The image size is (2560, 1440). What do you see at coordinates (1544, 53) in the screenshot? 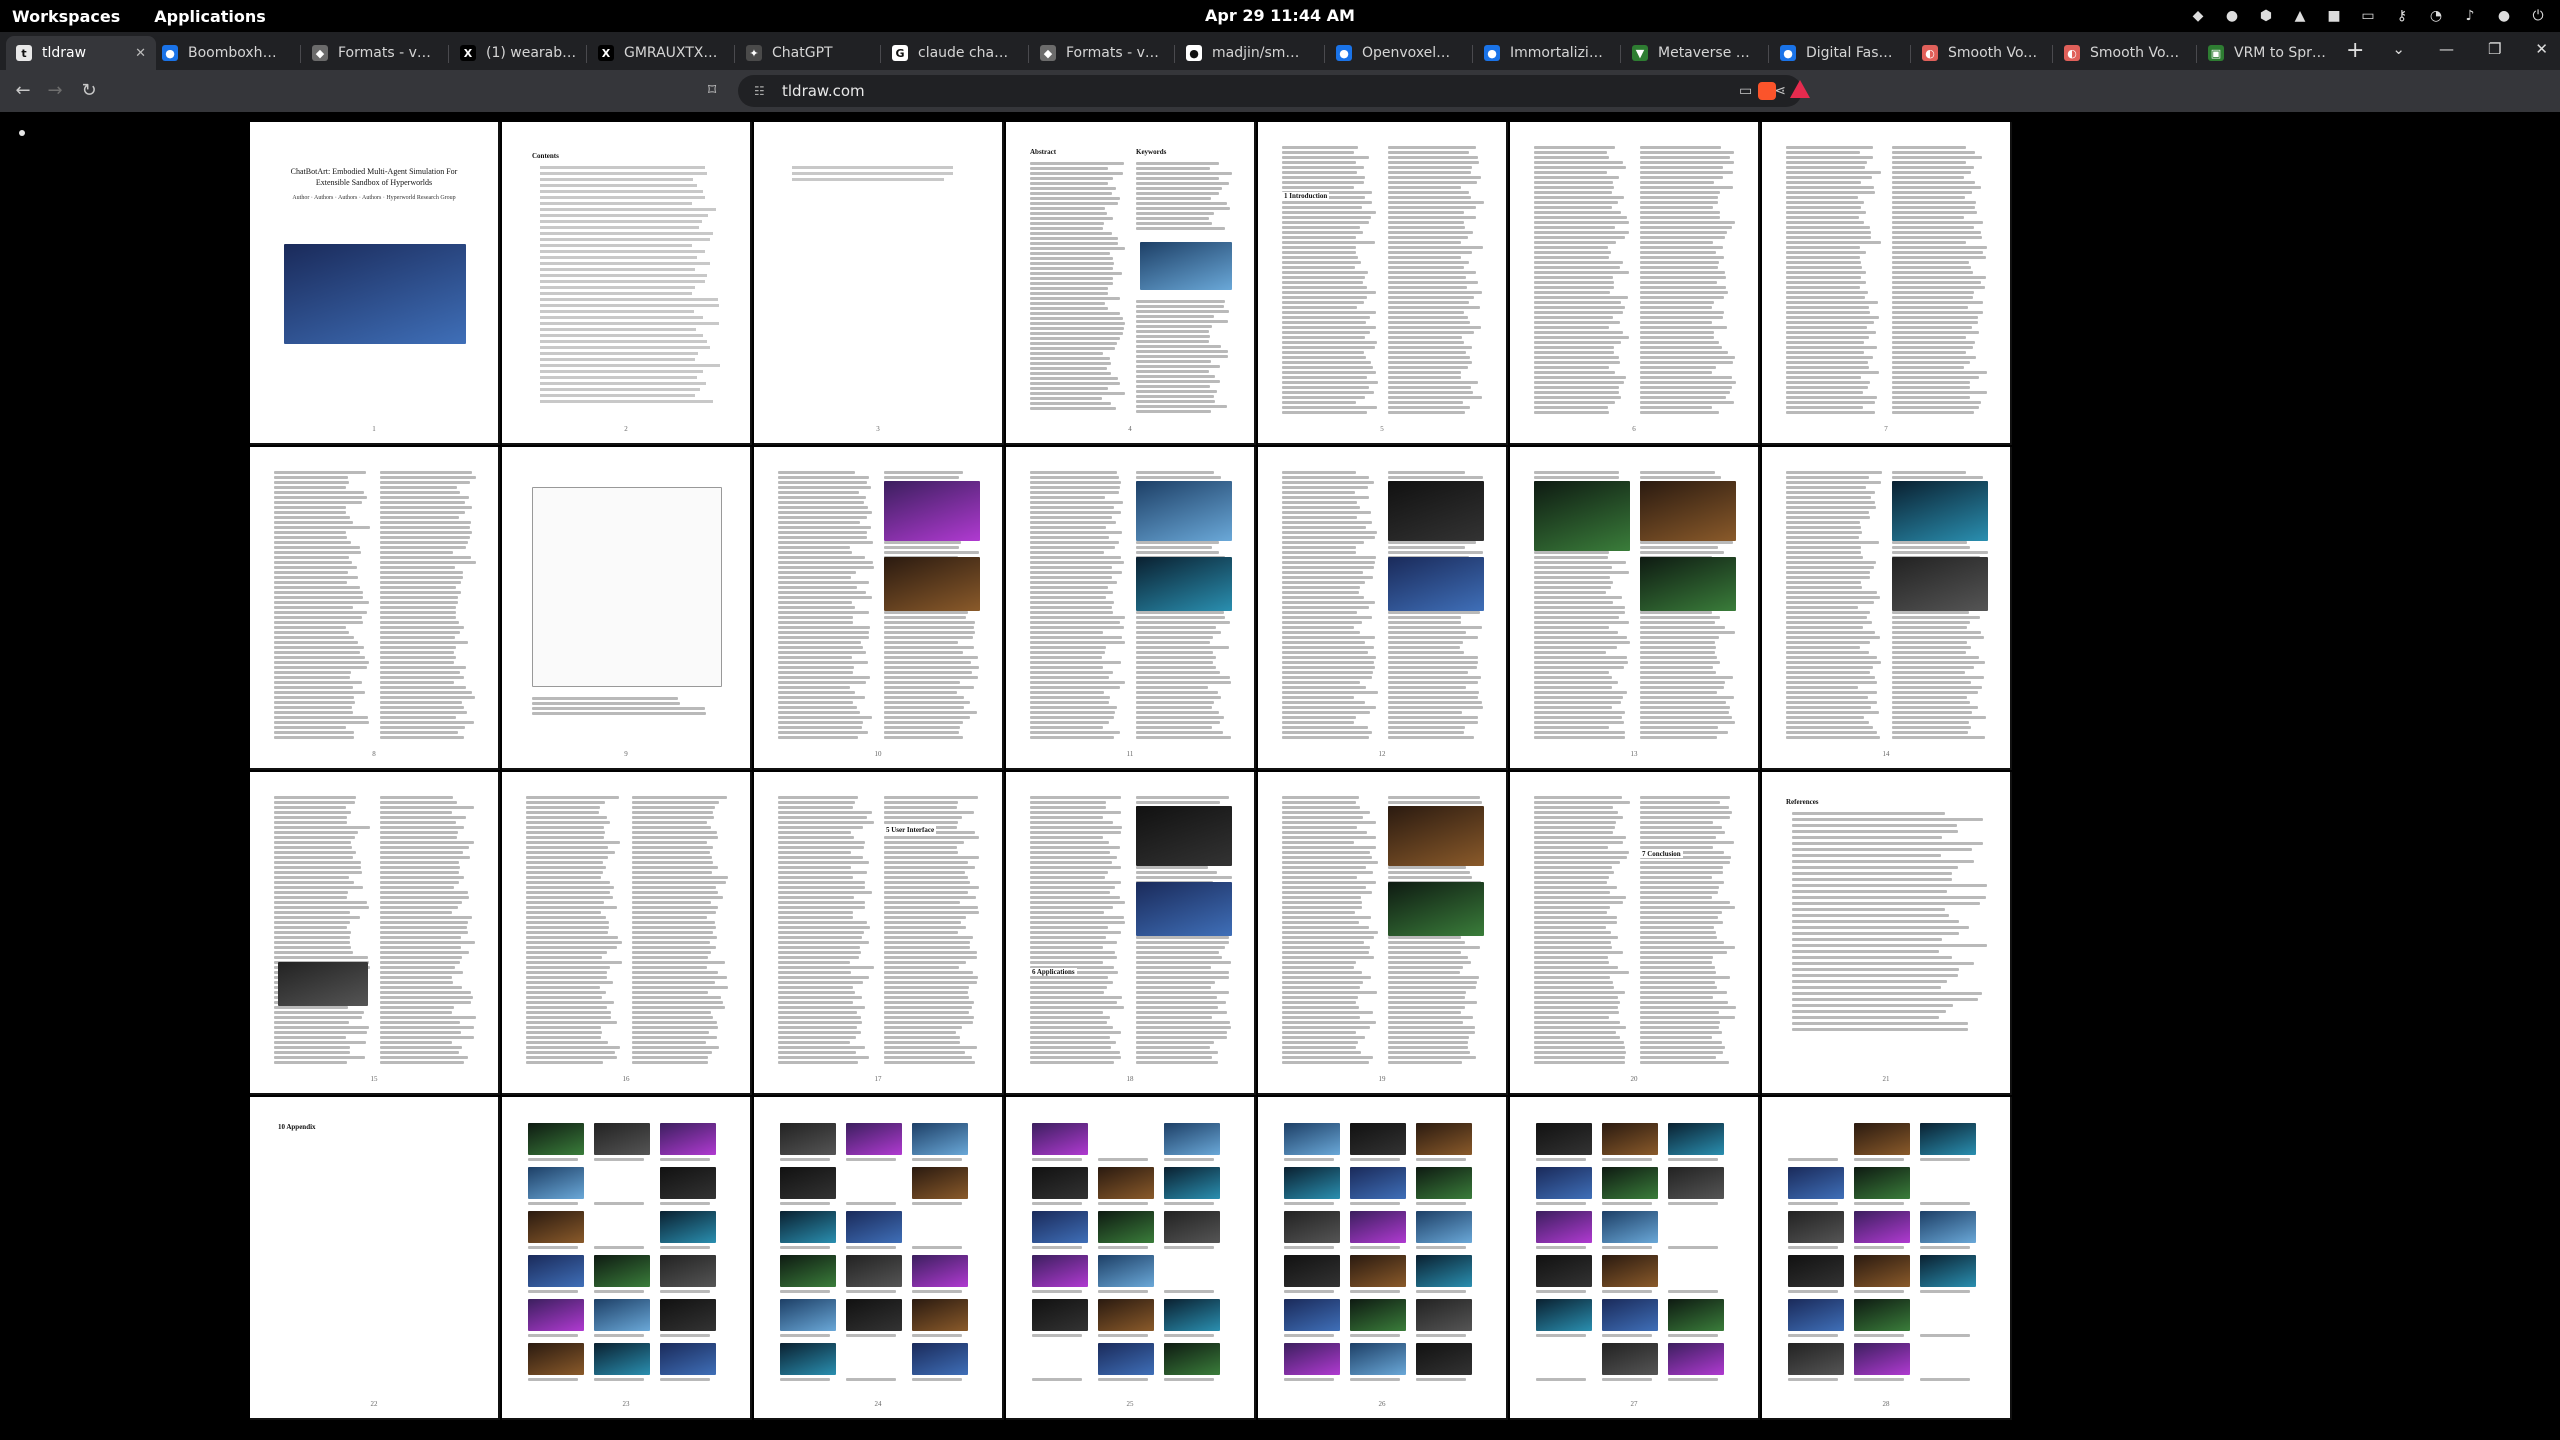
I see `browser-tab: ●Immortalizing W` at bounding box center [1544, 53].